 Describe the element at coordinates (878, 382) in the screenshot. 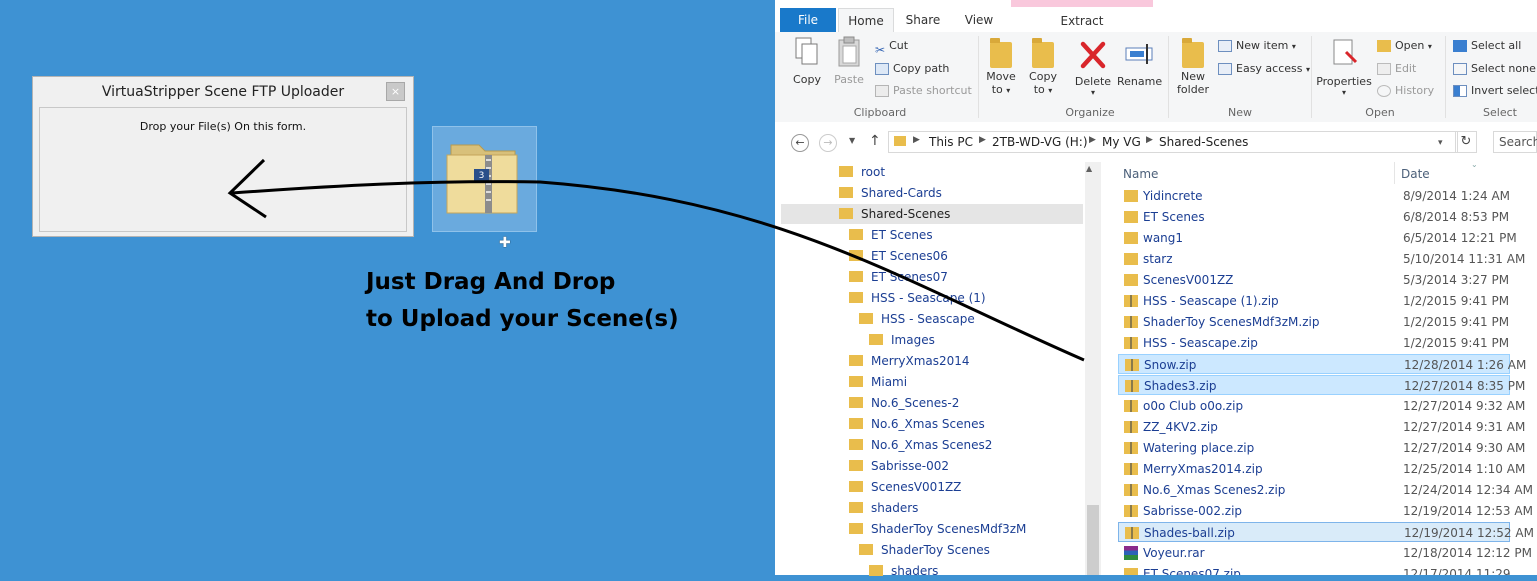

I see `tree-item: Miami` at that location.